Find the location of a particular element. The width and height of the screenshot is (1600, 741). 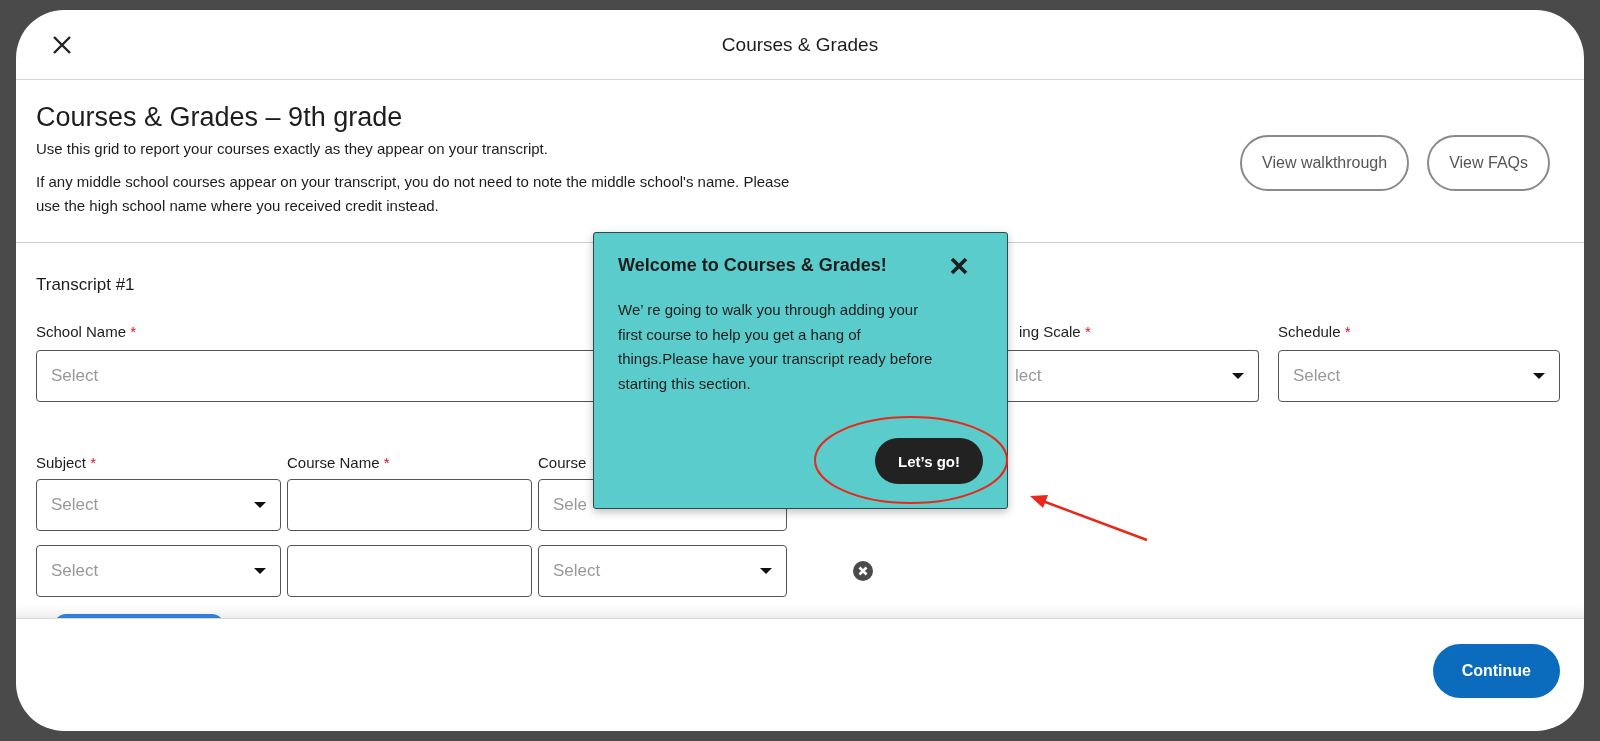

field-label: Course is located at coordinates (562, 462).